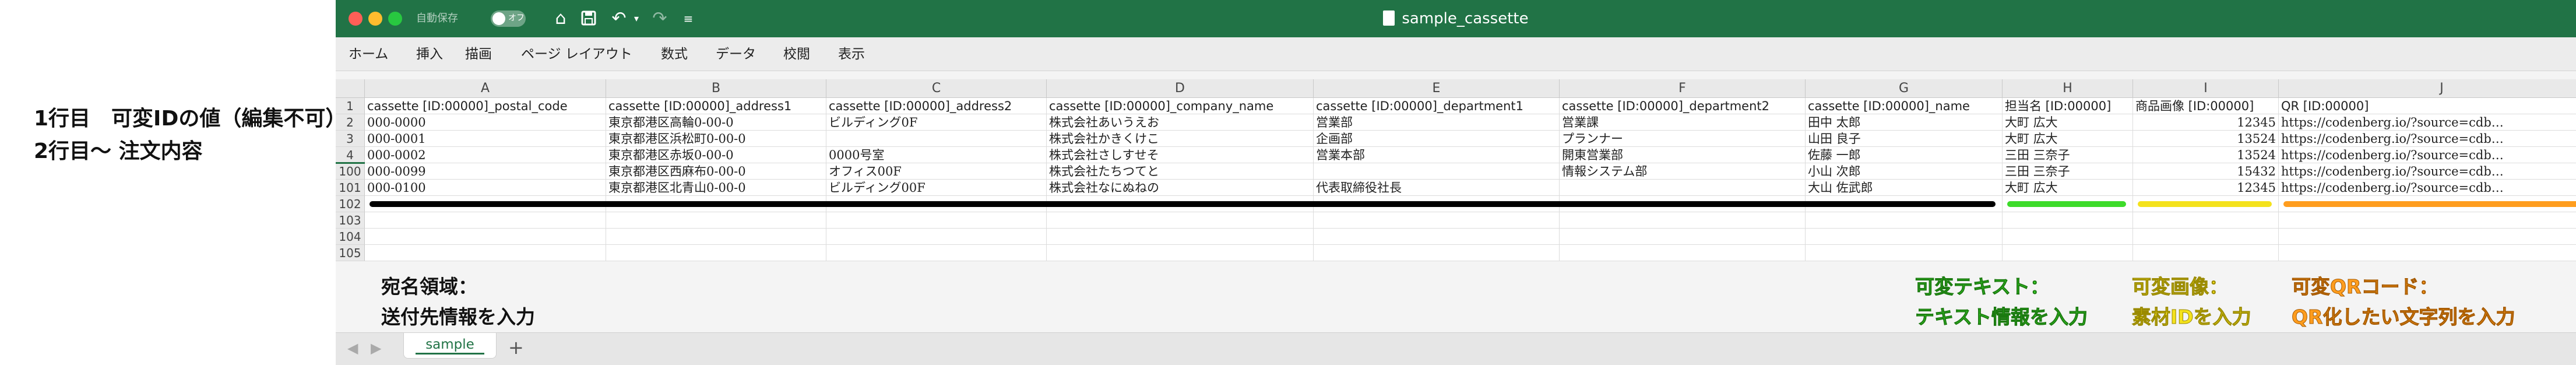  Describe the element at coordinates (2428, 88) in the screenshot. I see `column-header-j: J` at that location.